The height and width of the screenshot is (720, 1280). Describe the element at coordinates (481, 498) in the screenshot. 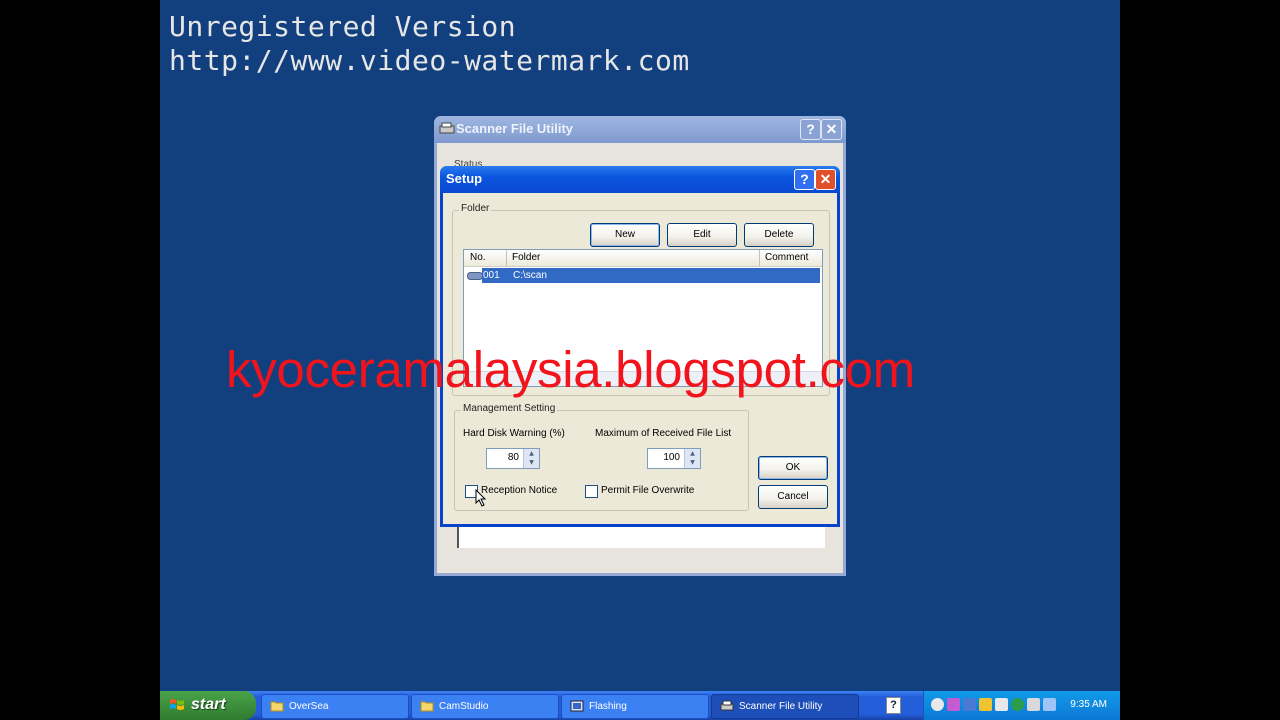

I see `mouse-cursor-icon` at that location.